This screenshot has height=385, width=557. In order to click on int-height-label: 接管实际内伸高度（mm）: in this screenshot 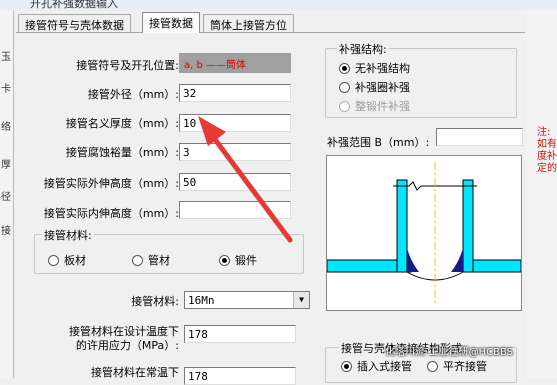, I will do `click(111, 213)`.